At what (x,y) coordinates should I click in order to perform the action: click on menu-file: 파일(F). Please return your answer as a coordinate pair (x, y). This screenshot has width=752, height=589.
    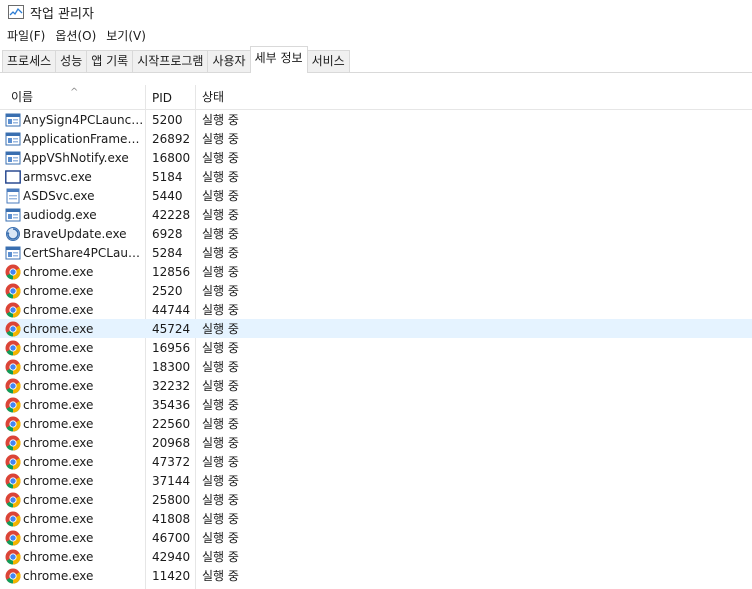
    Looking at the image, I should click on (26, 35).